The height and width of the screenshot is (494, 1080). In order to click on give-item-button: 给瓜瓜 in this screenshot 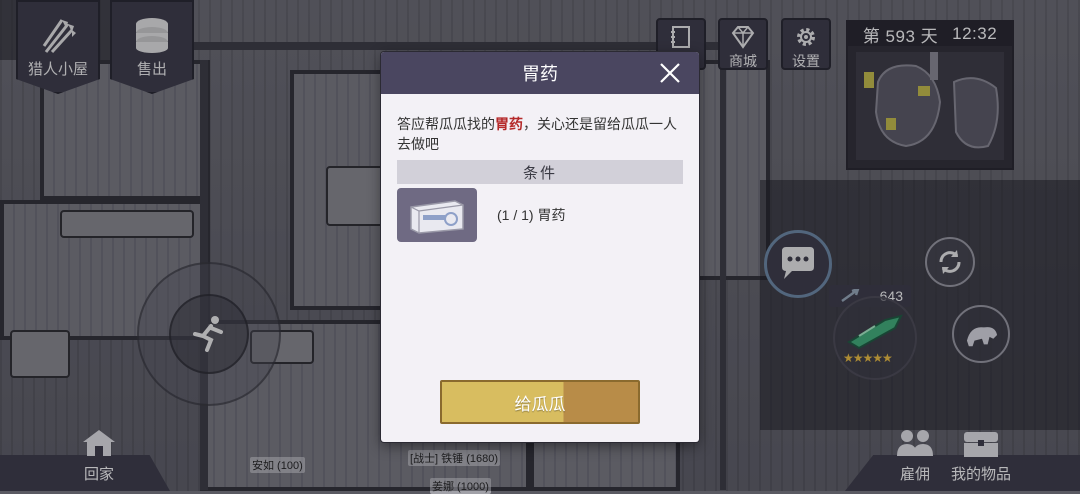, I will do `click(540, 402)`.